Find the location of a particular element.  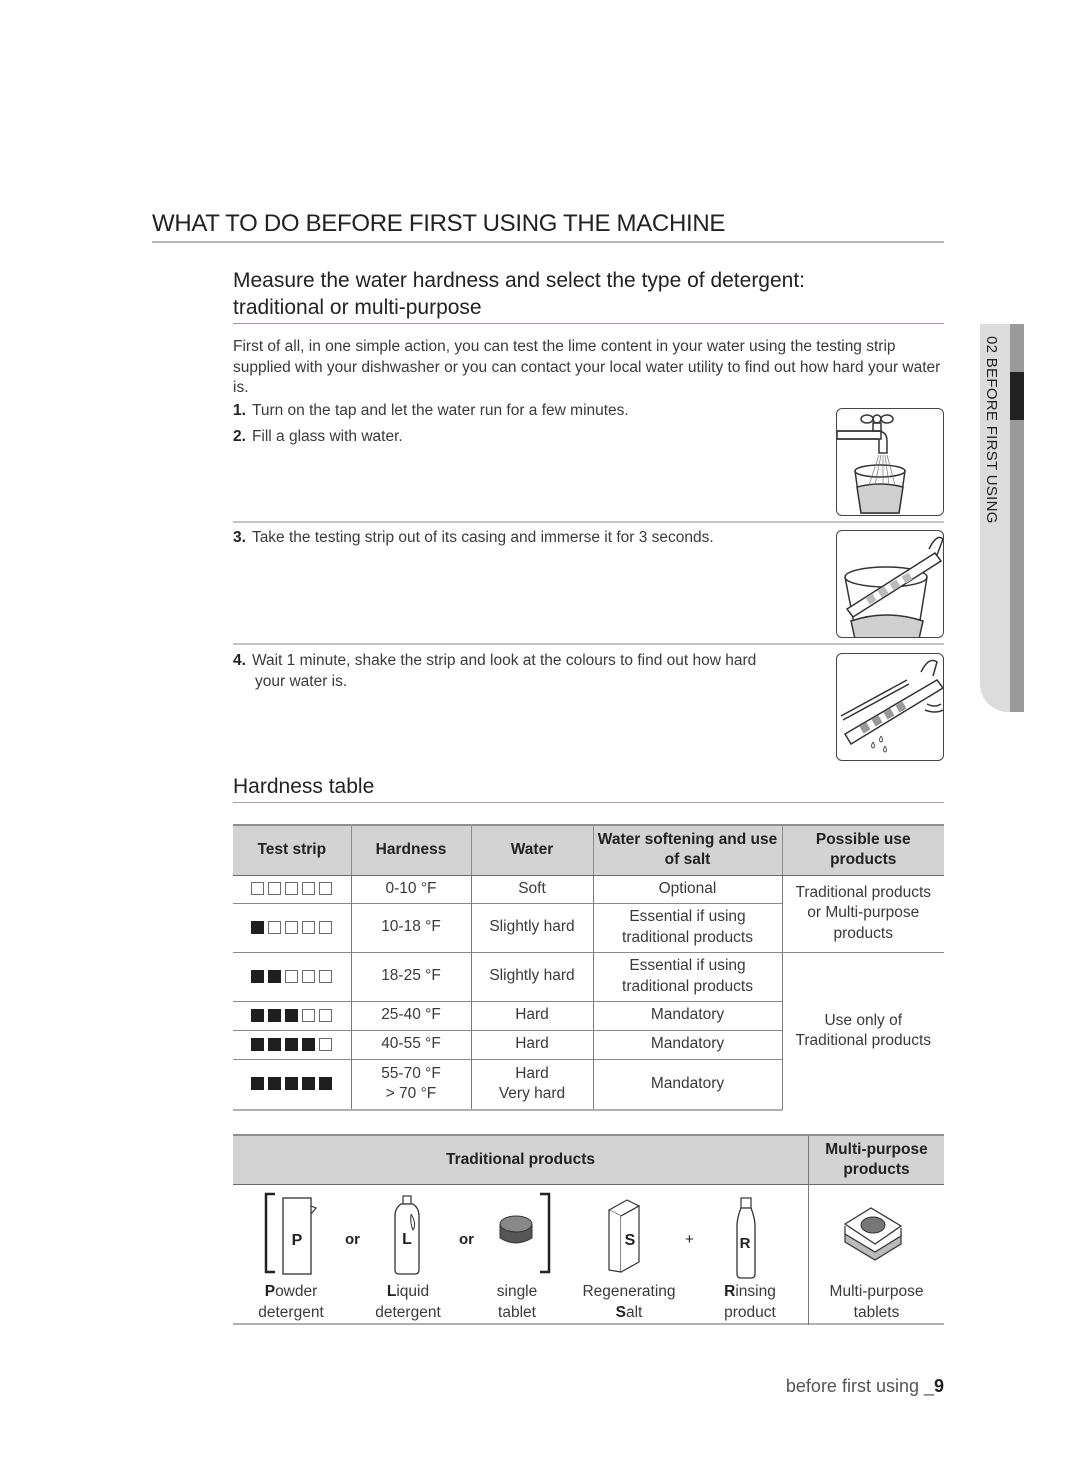

product-label-multipurpose: Multi-purpose tablets is located at coordinates (876, 1302).